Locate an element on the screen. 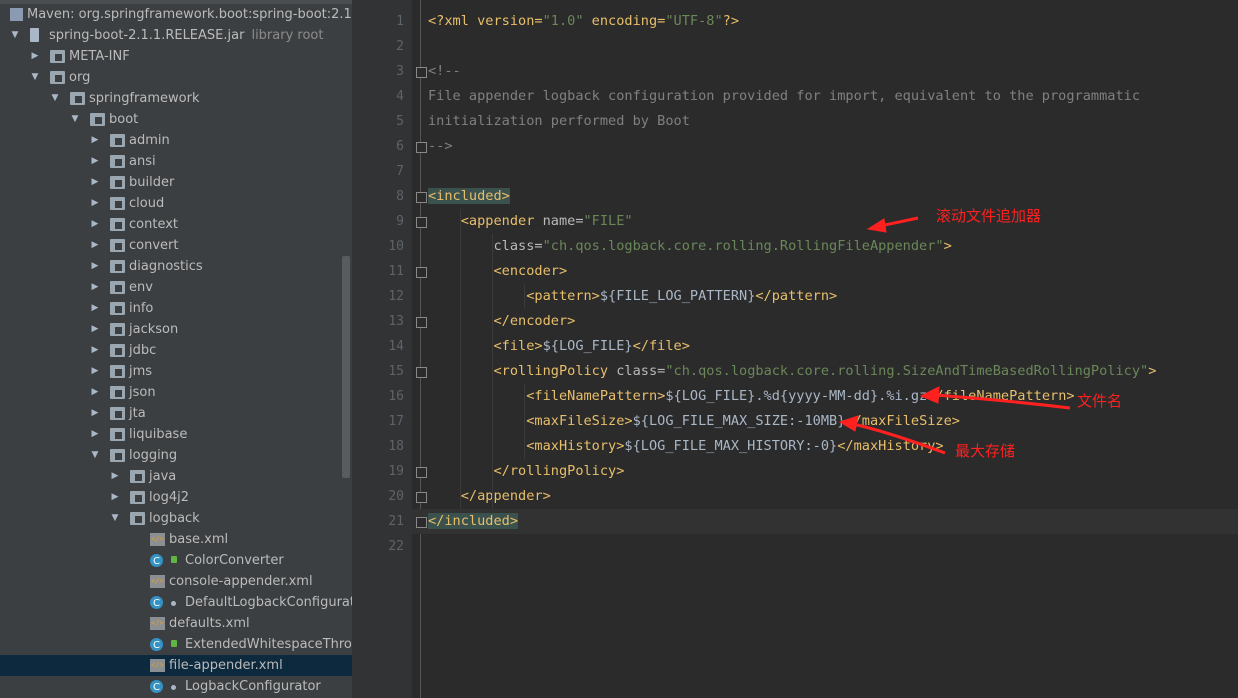 The height and width of the screenshot is (698, 1238). code-line: --> is located at coordinates (440, 146).